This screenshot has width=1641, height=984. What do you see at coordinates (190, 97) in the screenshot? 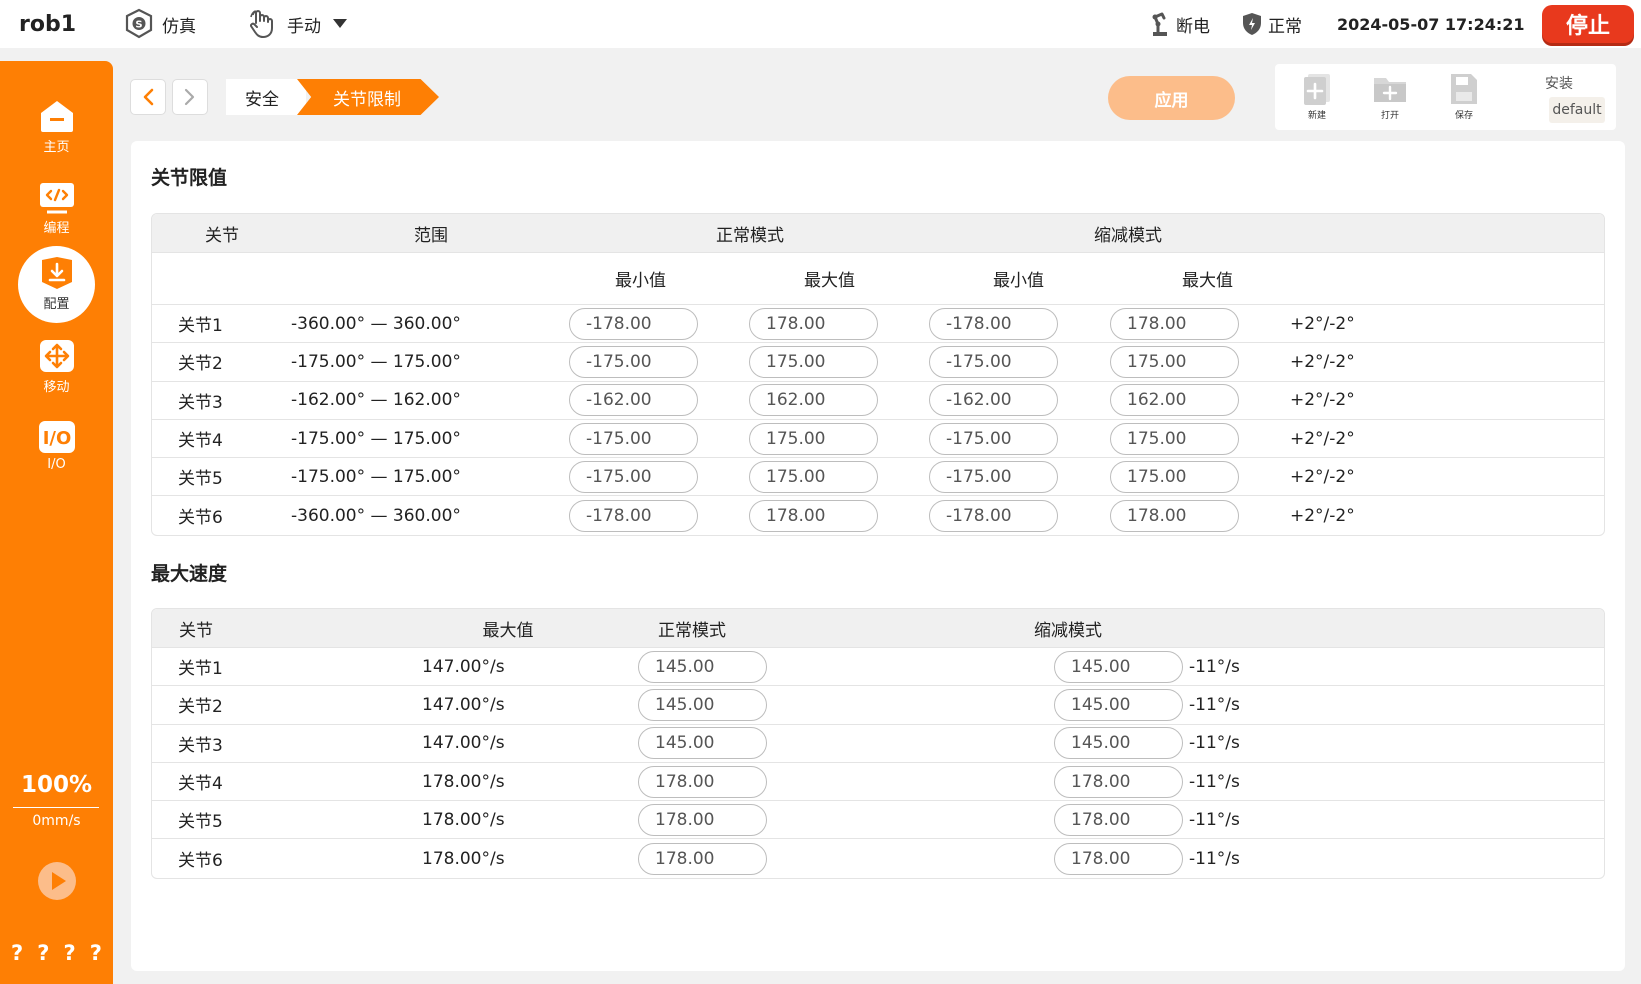
I see `forward-button` at bounding box center [190, 97].